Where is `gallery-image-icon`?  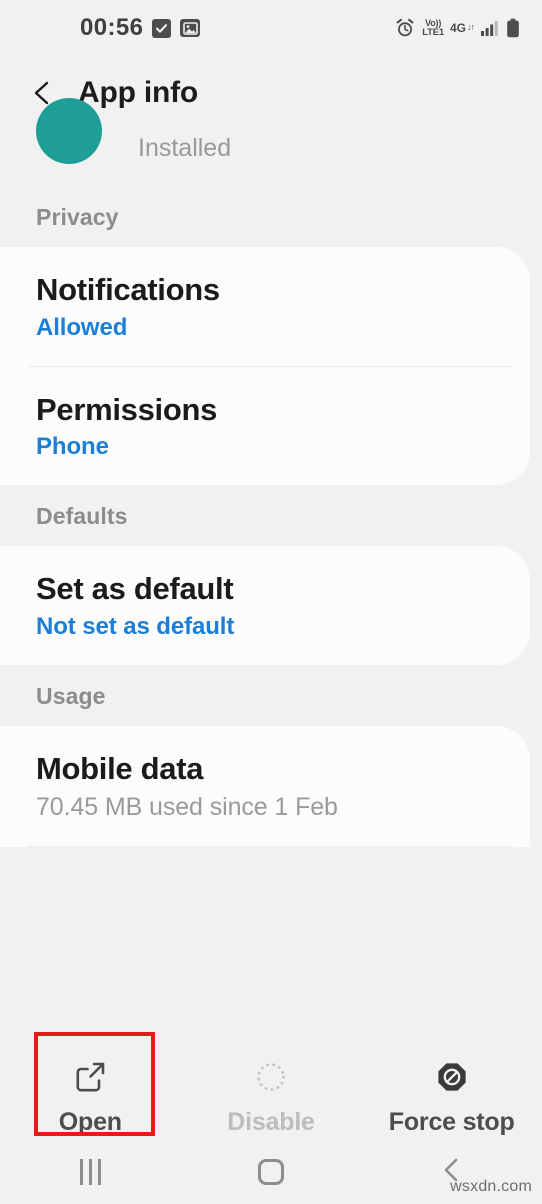
gallery-image-icon is located at coordinates (190, 28).